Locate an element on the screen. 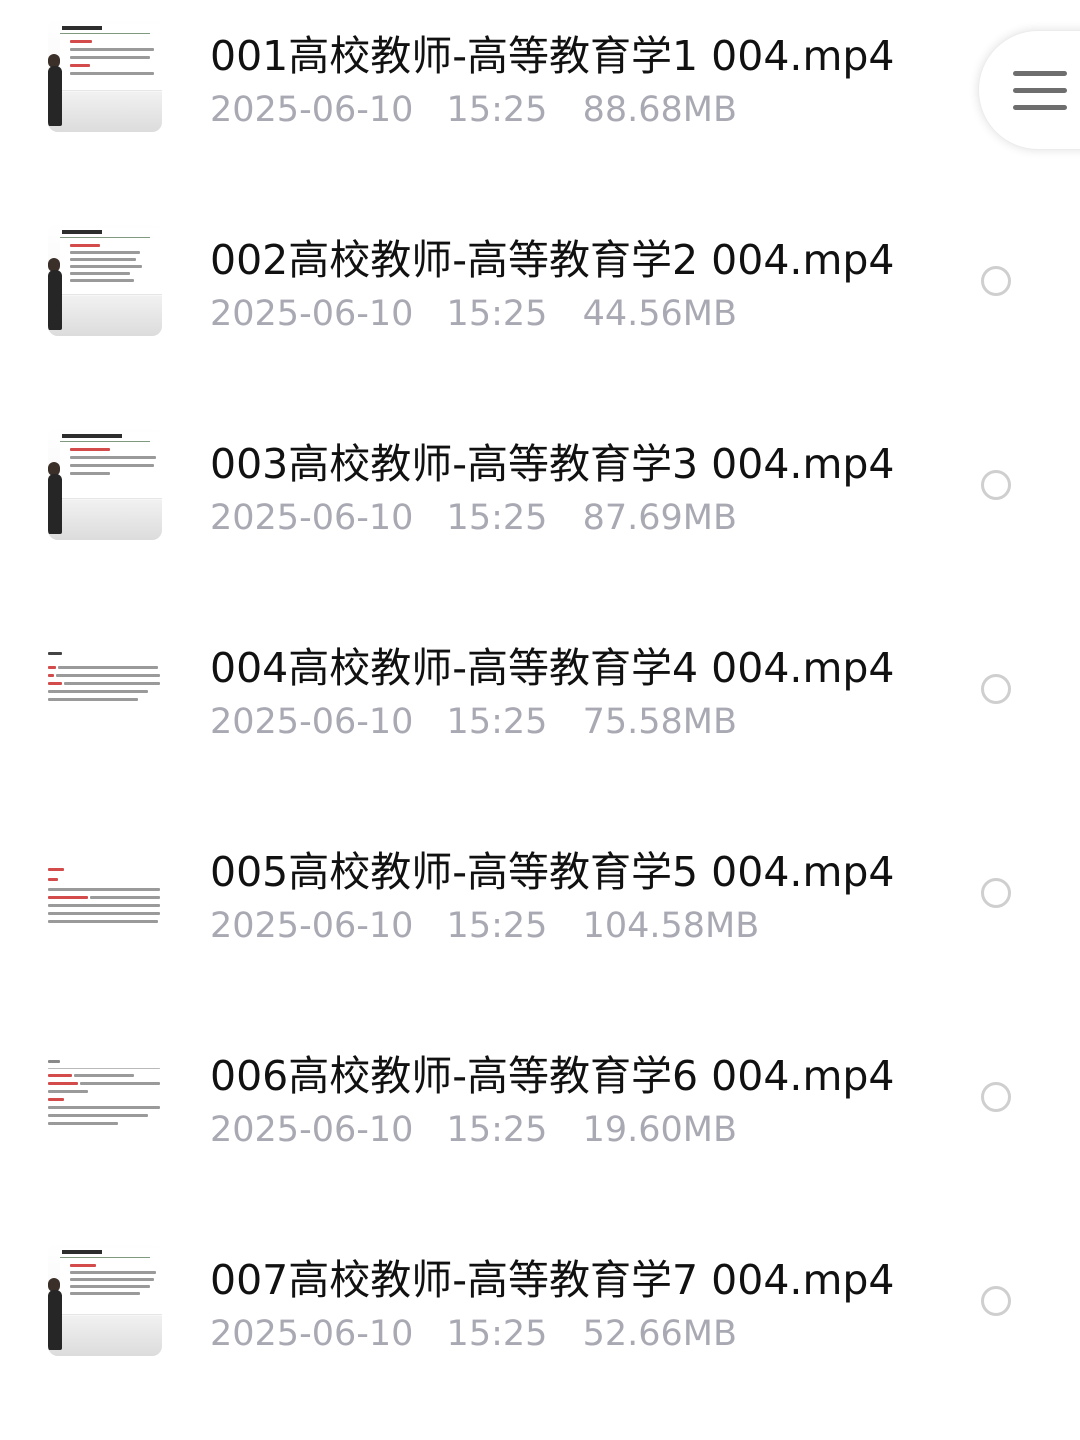 Image resolution: width=1080 pixels, height=1440 pixels. file-meta: 2025-06-10 15:25 19.60MB is located at coordinates (473, 1130).